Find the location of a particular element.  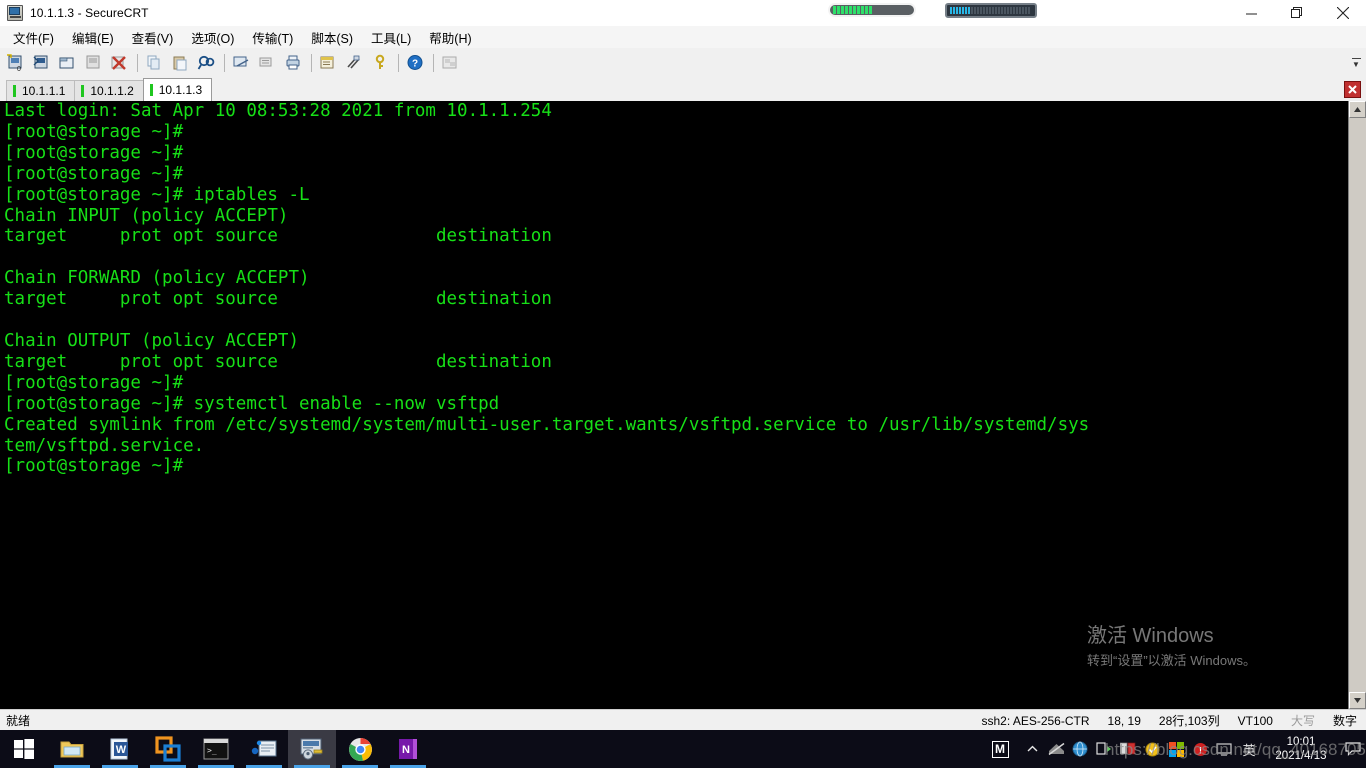

terminal-line: Chain OUTPUT (policy ACCEPT) is located at coordinates (152, 340).